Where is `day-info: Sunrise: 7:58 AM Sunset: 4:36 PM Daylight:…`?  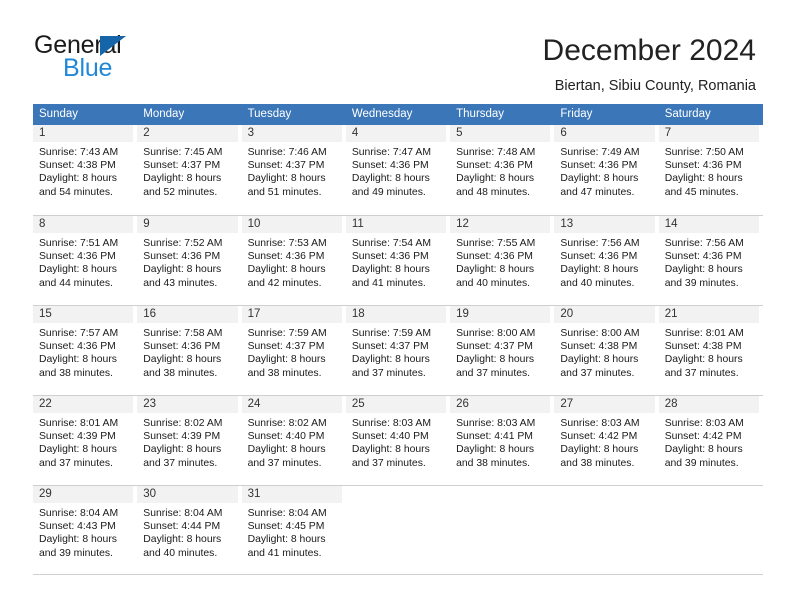
day-info: Sunrise: 7:58 AM Sunset: 4:36 PM Daylight:… is located at coordinates (187, 351).